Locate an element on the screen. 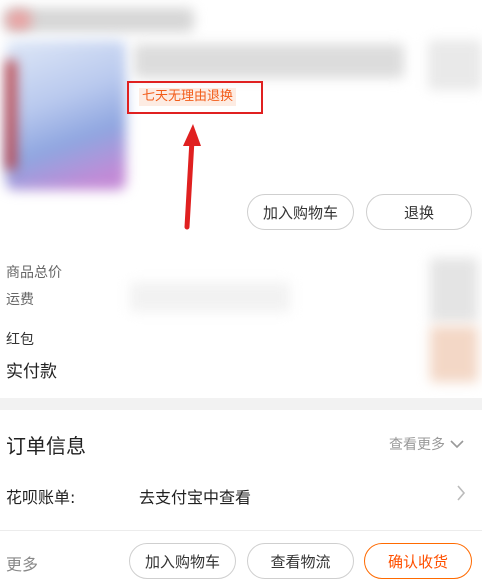 This screenshot has width=482, height=588. shop-icon is located at coordinates (19, 20).